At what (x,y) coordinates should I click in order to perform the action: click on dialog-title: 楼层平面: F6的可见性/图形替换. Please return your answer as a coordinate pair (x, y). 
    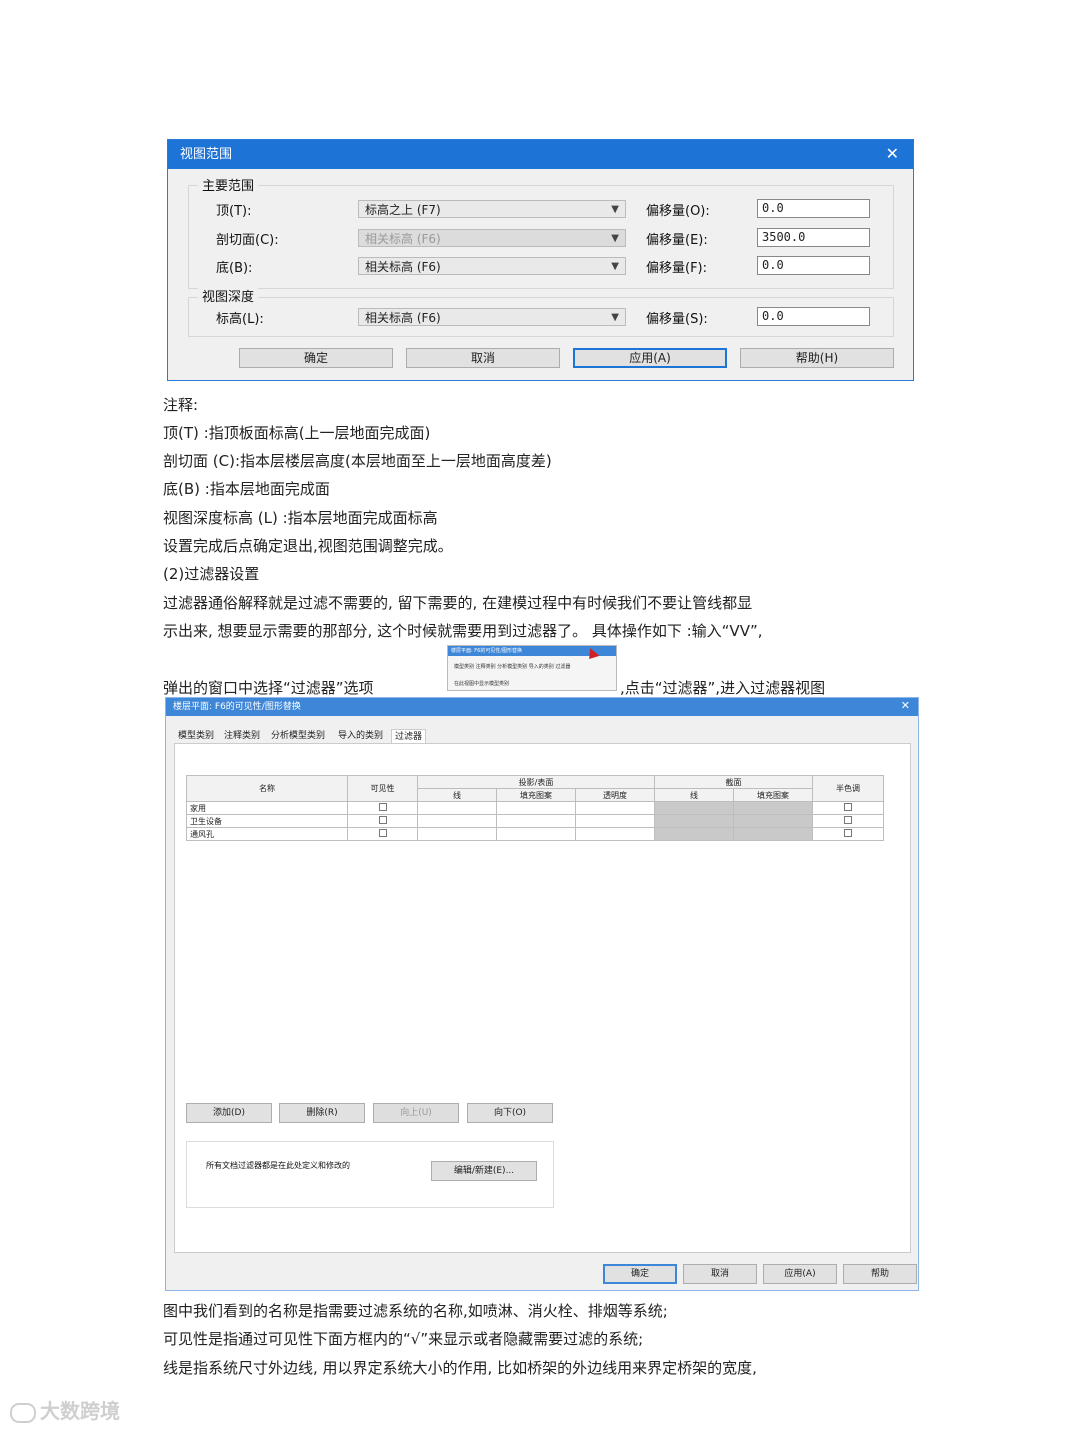
    Looking at the image, I should click on (542, 707).